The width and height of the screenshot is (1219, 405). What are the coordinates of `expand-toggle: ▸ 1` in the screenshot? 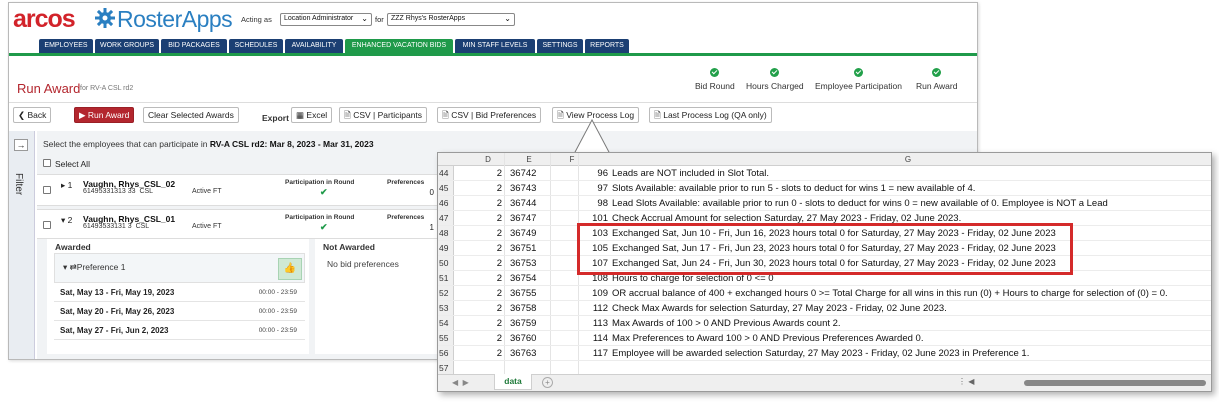 It's located at (66, 185).